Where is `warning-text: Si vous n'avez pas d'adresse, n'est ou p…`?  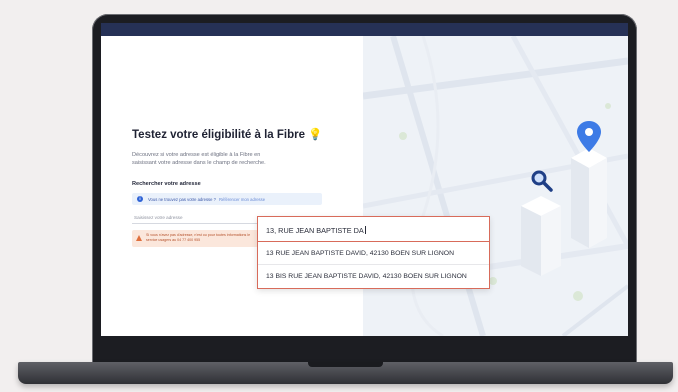 warning-text: Si vous n'avez pas d'adresse, n'est ou p… is located at coordinates (198, 237).